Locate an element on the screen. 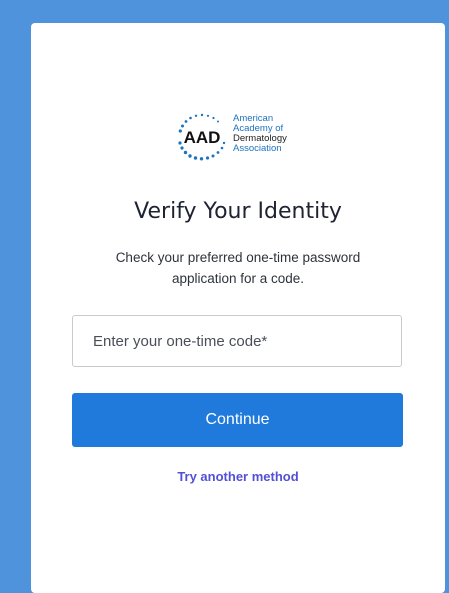  svg-text: AAD is located at coordinates (202, 137).